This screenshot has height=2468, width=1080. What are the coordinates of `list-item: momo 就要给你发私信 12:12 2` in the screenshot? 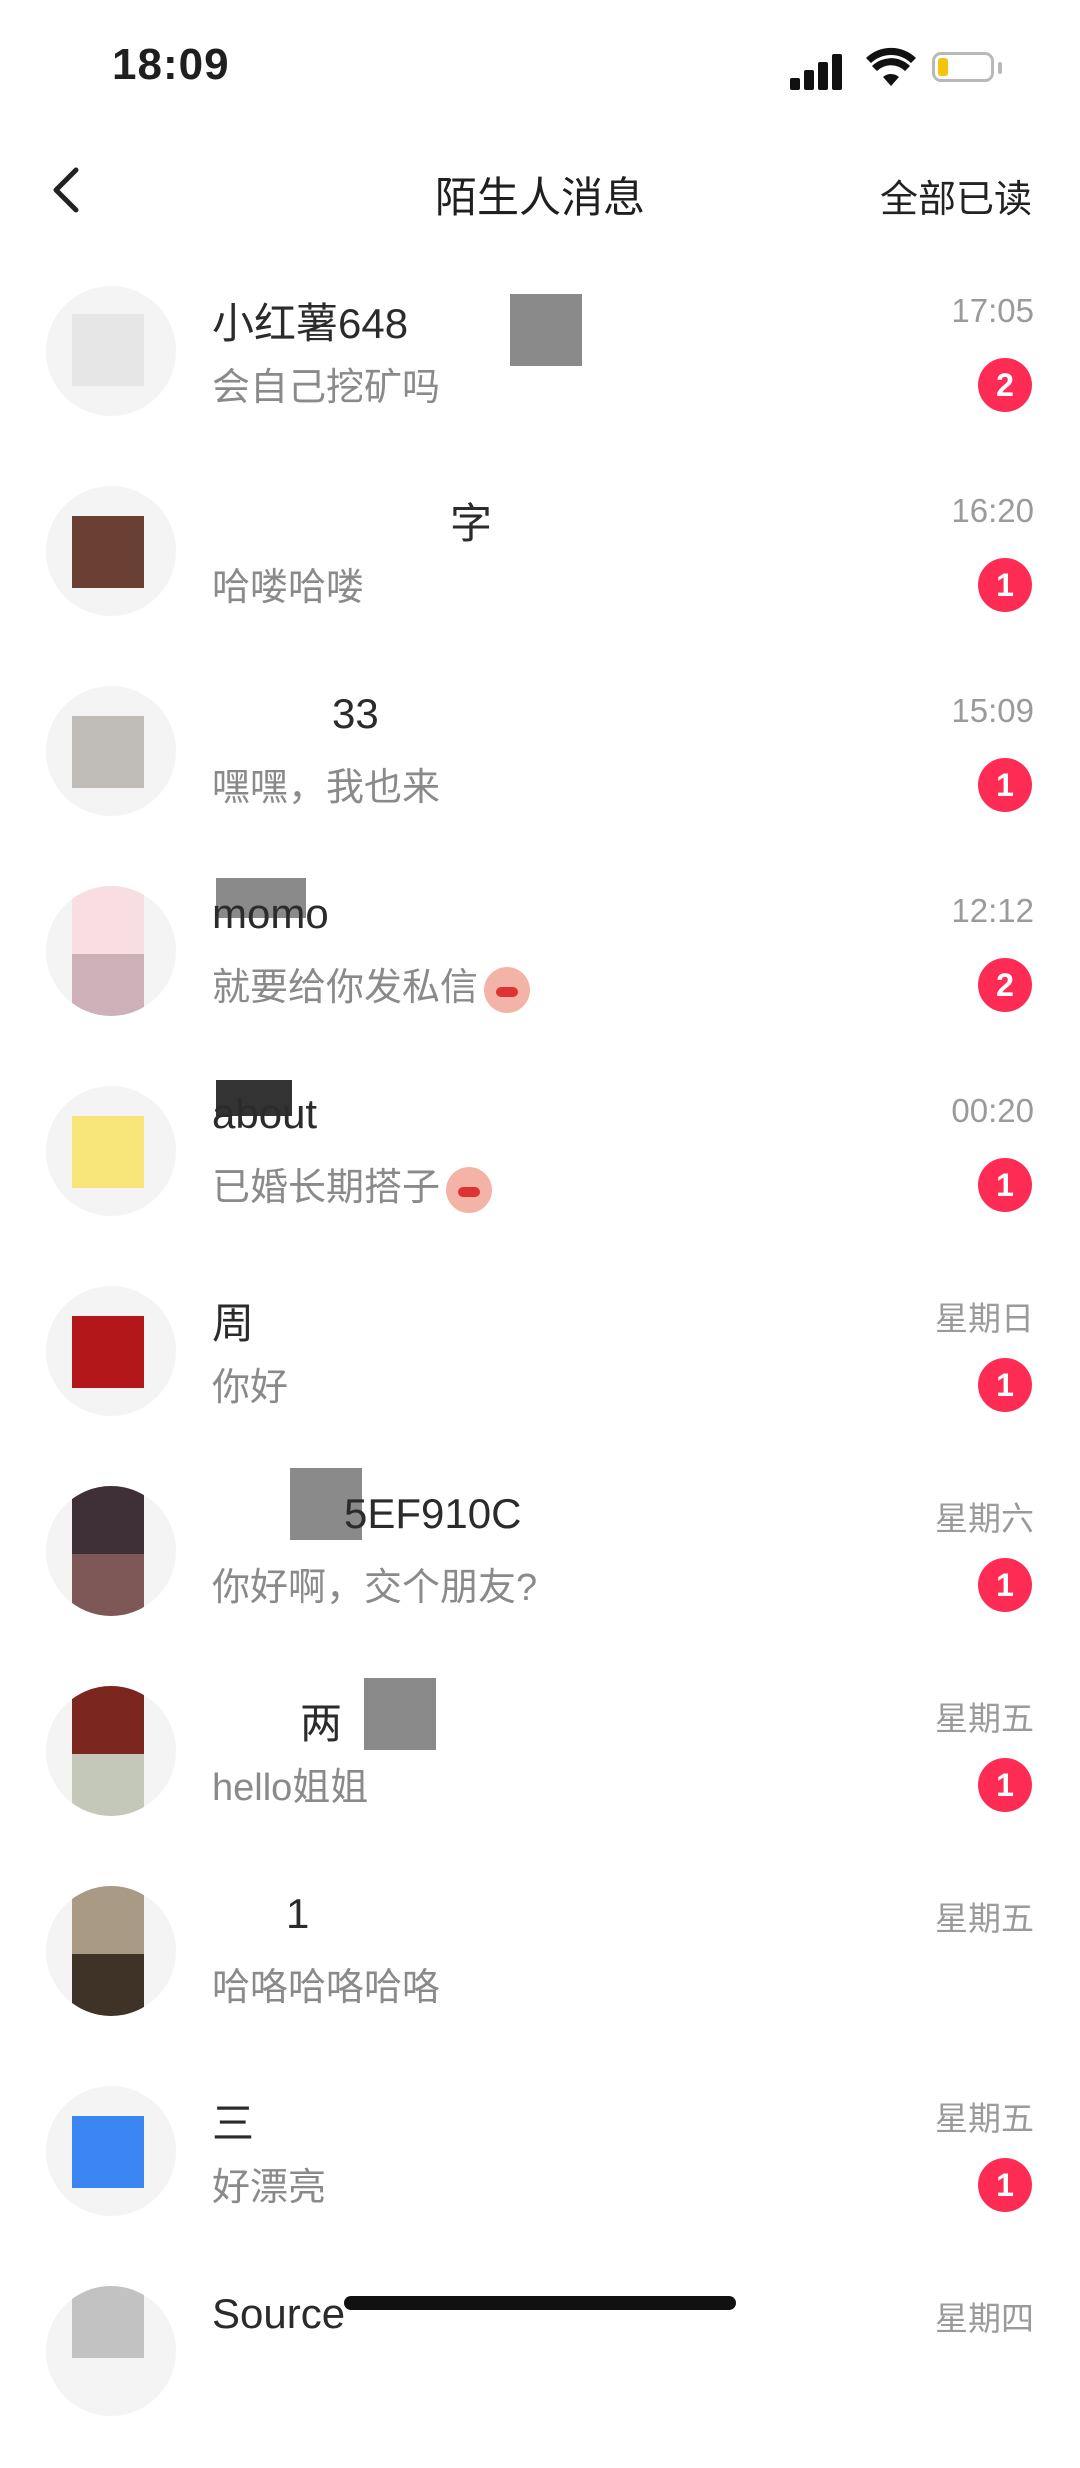 It's located at (540, 968).